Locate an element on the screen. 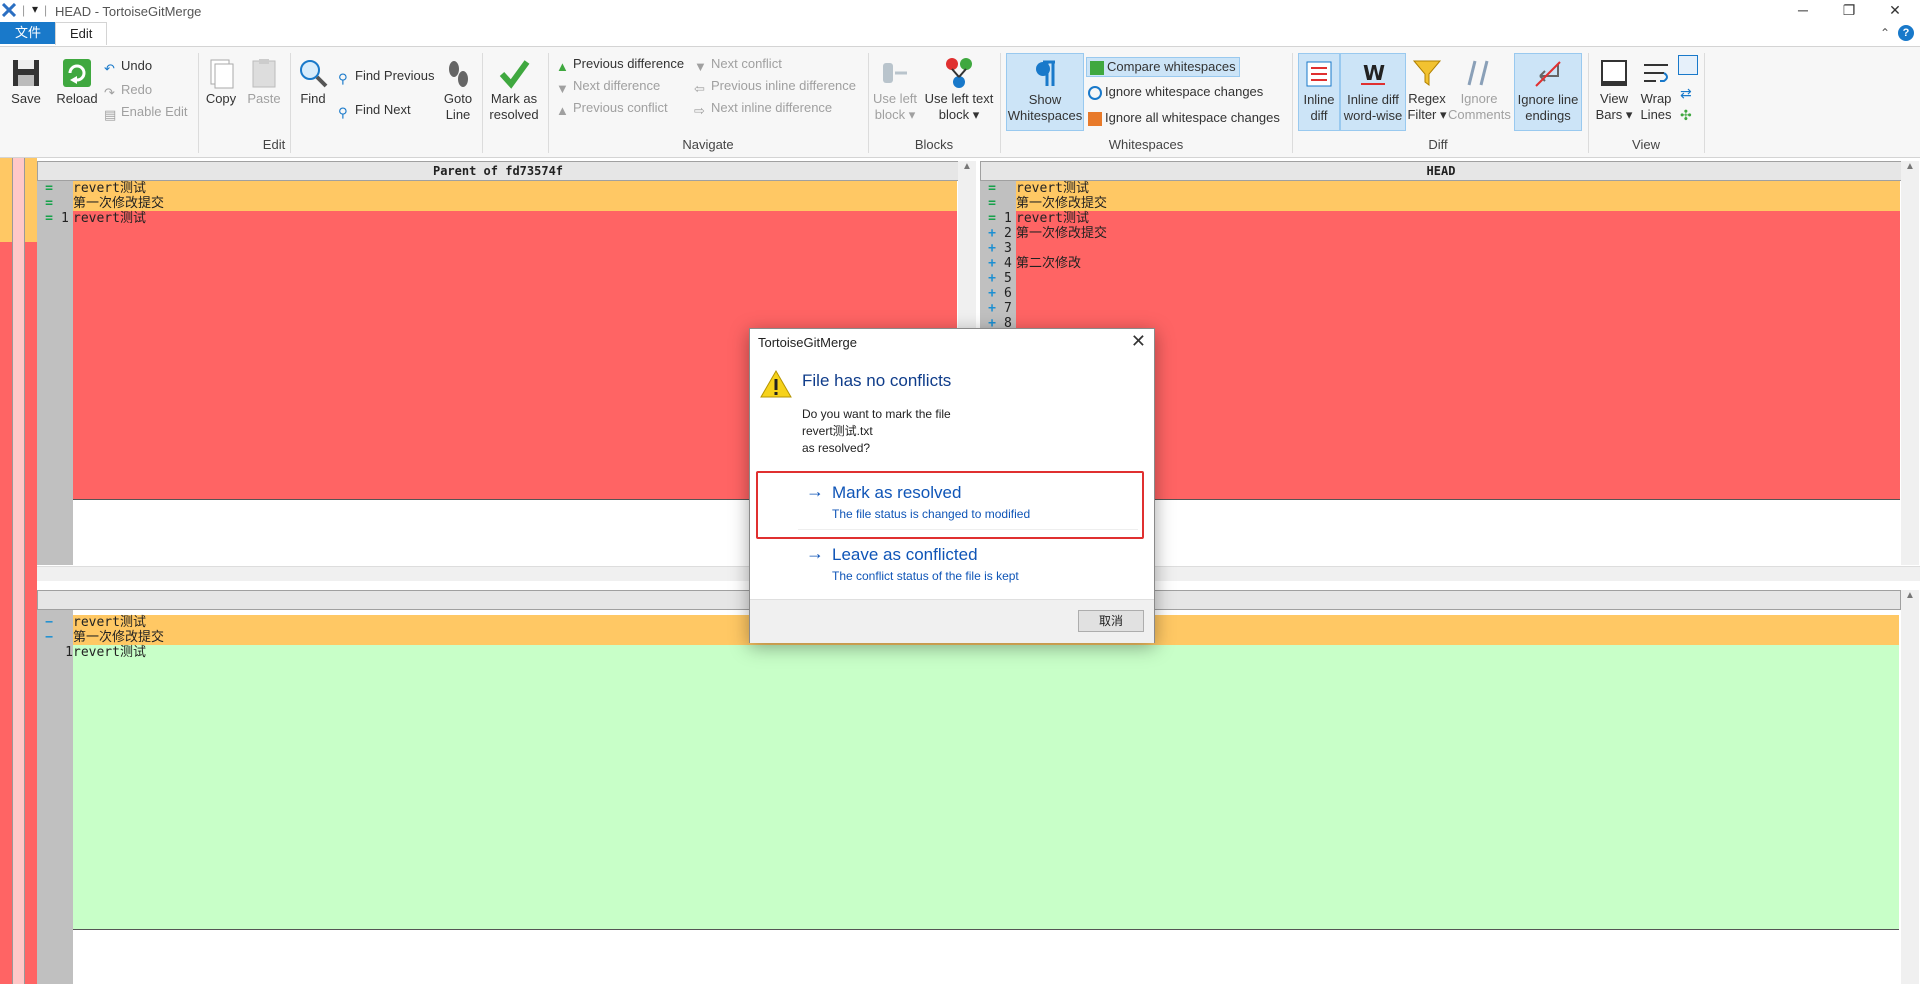 This screenshot has height=984, width=1920. close-window-button: ✕ is located at coordinates (1895, 11).